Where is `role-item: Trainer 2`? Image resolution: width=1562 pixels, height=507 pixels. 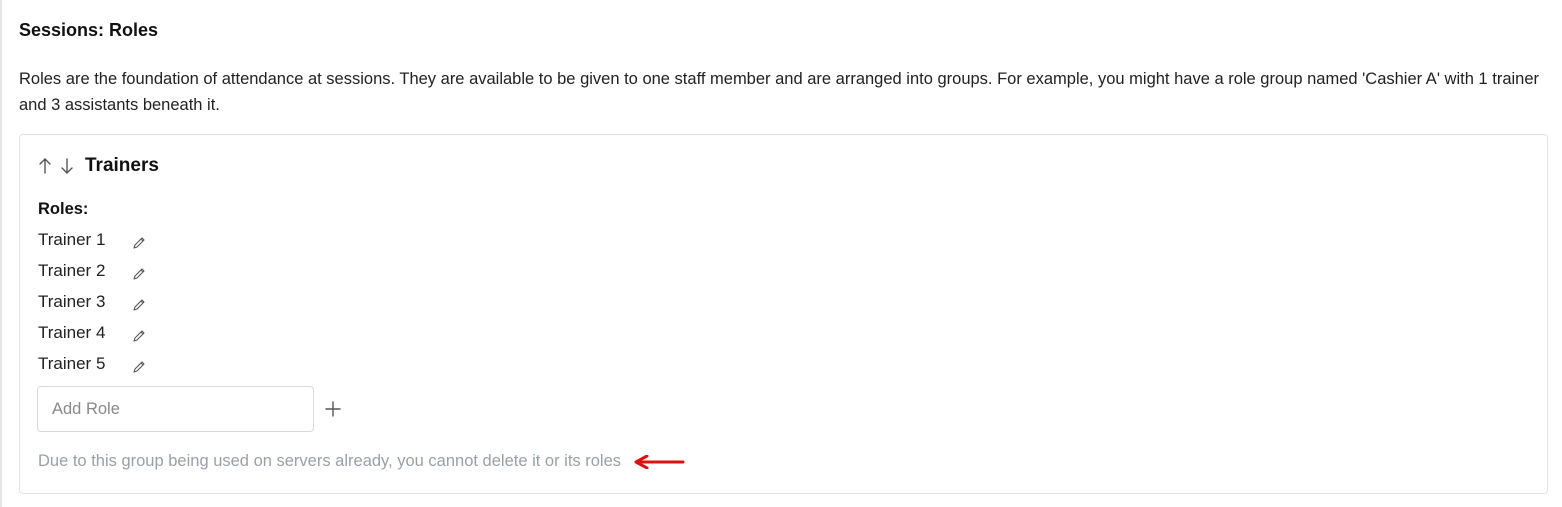 role-item: Trainer 2 is located at coordinates (92, 270).